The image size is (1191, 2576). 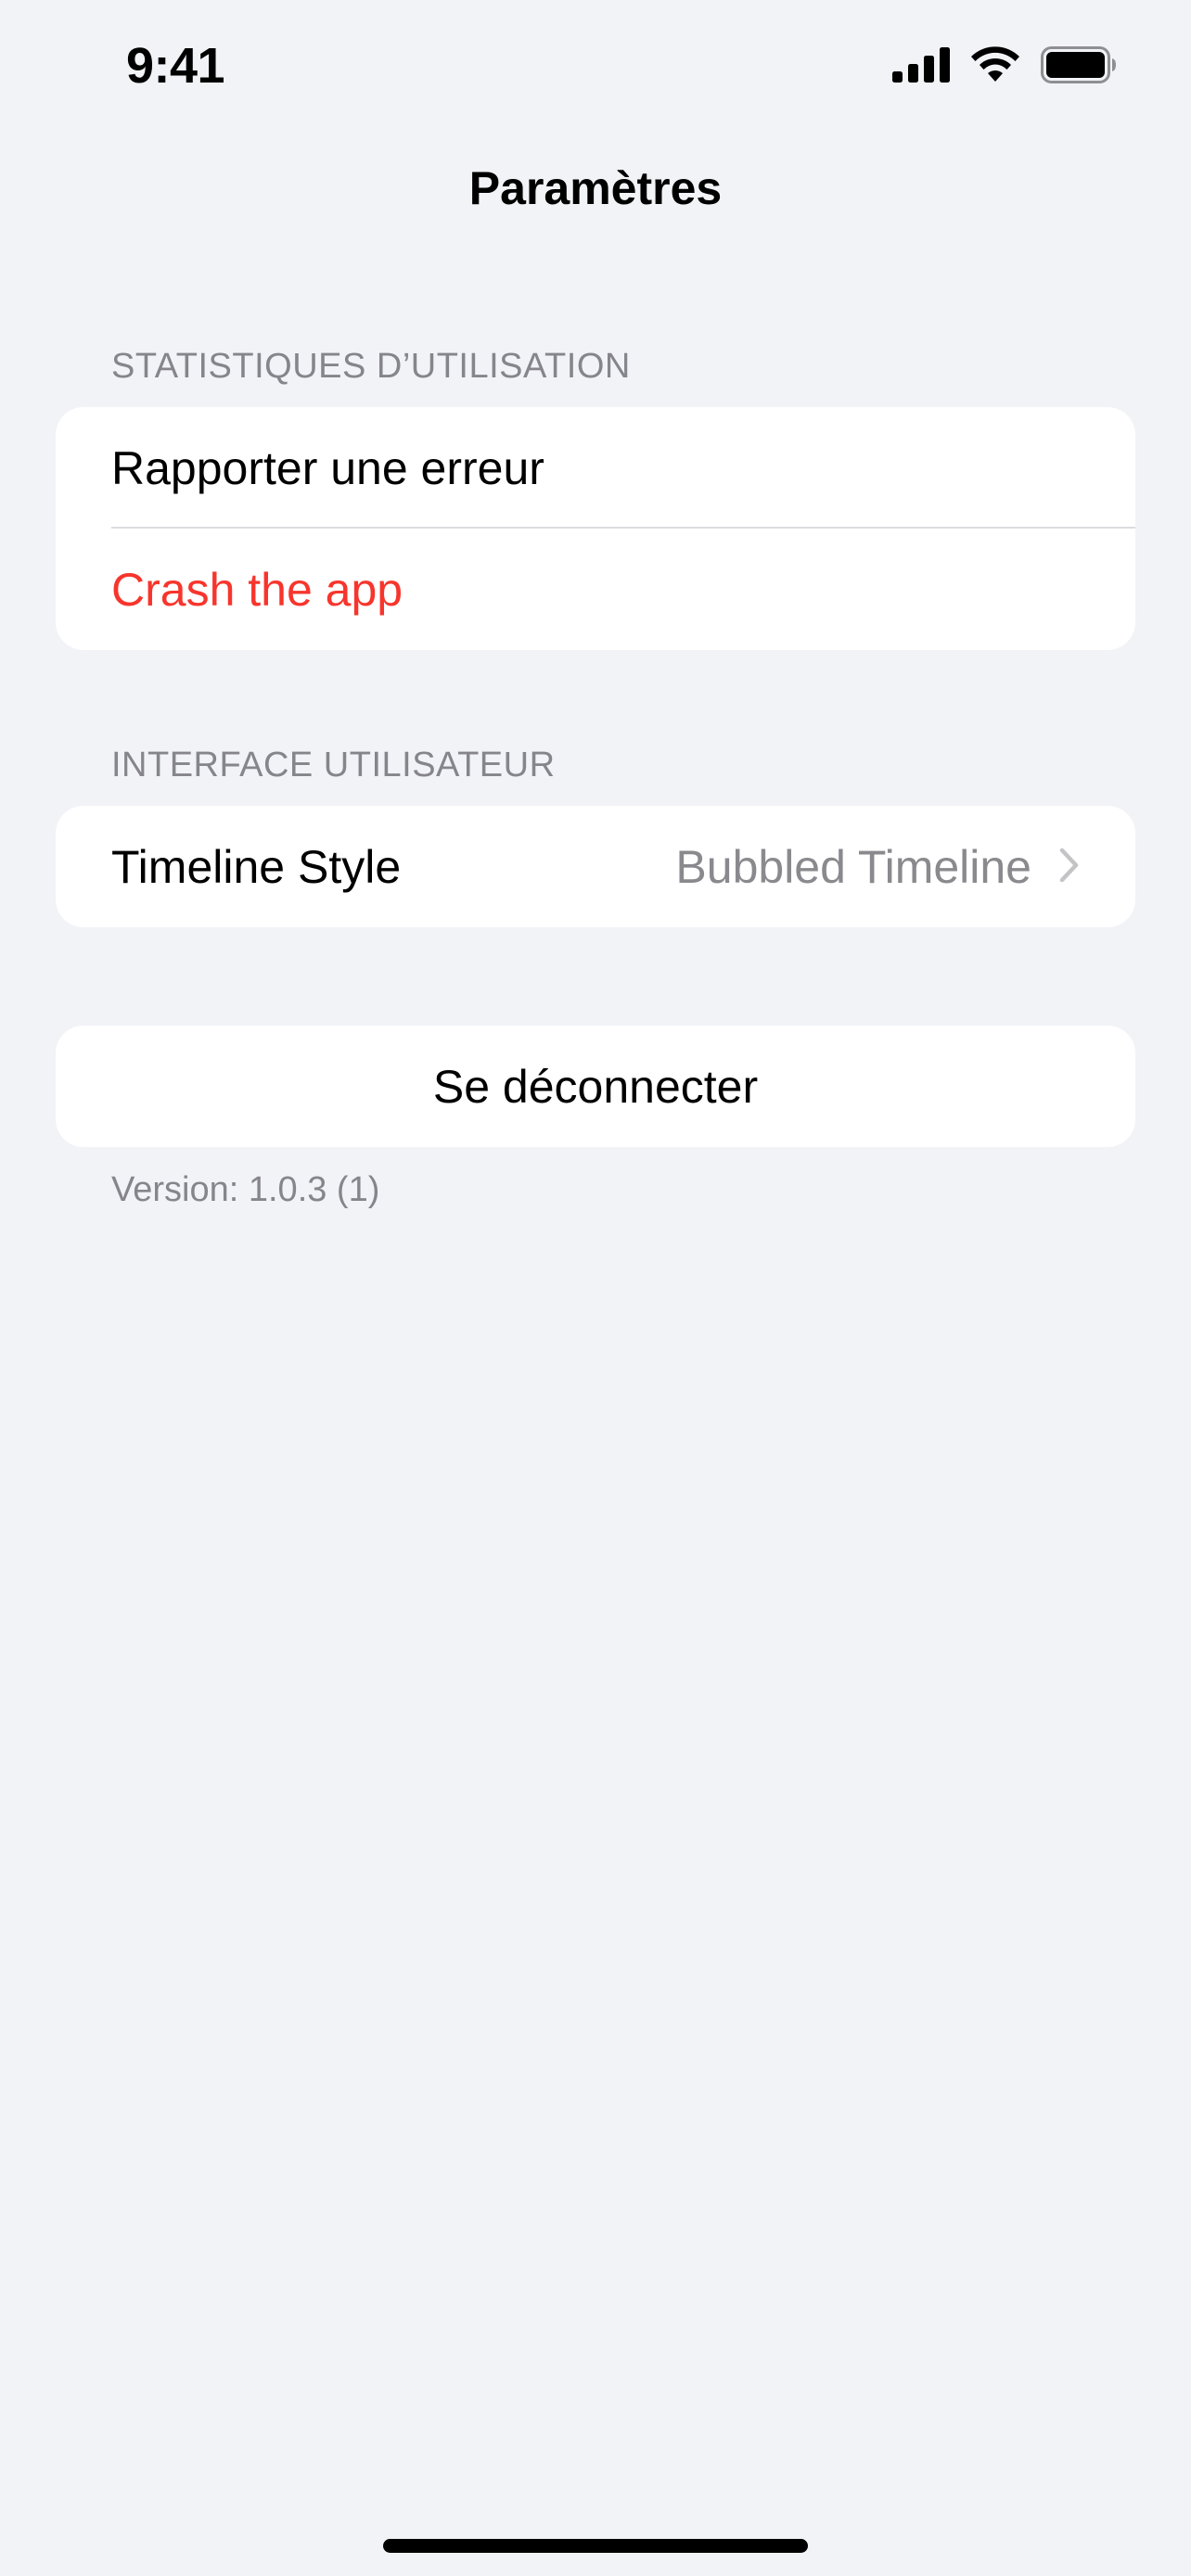 What do you see at coordinates (246, 1190) in the screenshot?
I see `version-label: Version: 1.0.3 (1)` at bounding box center [246, 1190].